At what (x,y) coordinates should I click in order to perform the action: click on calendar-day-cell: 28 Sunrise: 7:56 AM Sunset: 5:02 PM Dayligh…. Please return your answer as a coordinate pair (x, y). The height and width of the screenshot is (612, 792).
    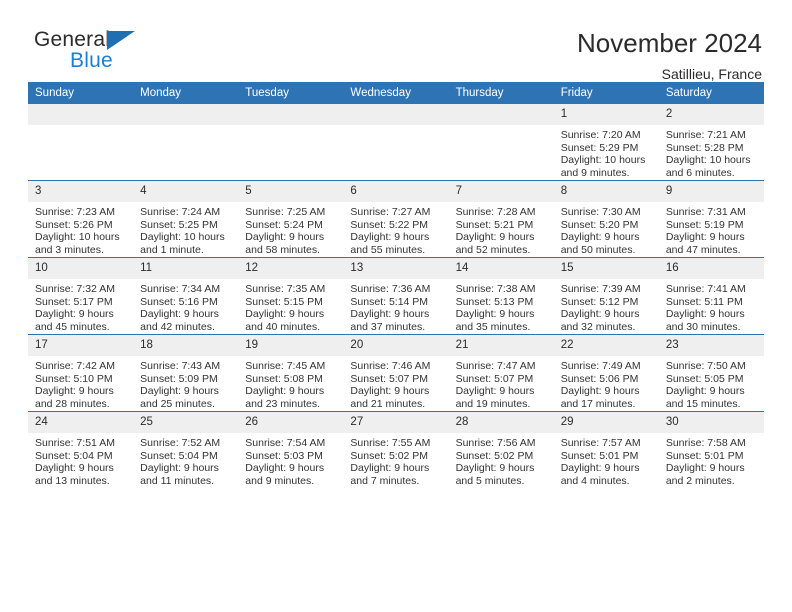
    Looking at the image, I should click on (501, 449).